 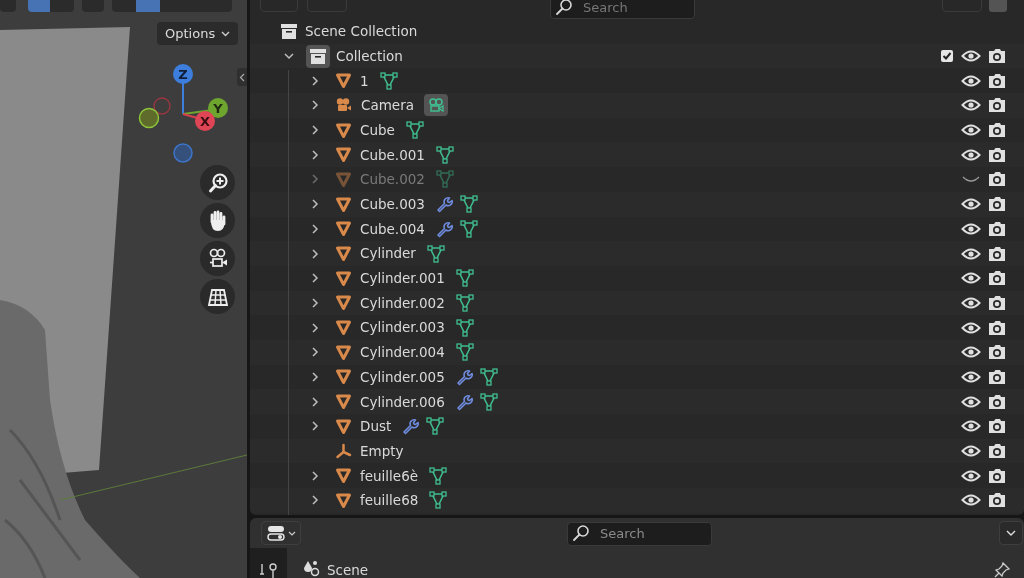 I want to click on pin-icon, so click(x=1002, y=570).